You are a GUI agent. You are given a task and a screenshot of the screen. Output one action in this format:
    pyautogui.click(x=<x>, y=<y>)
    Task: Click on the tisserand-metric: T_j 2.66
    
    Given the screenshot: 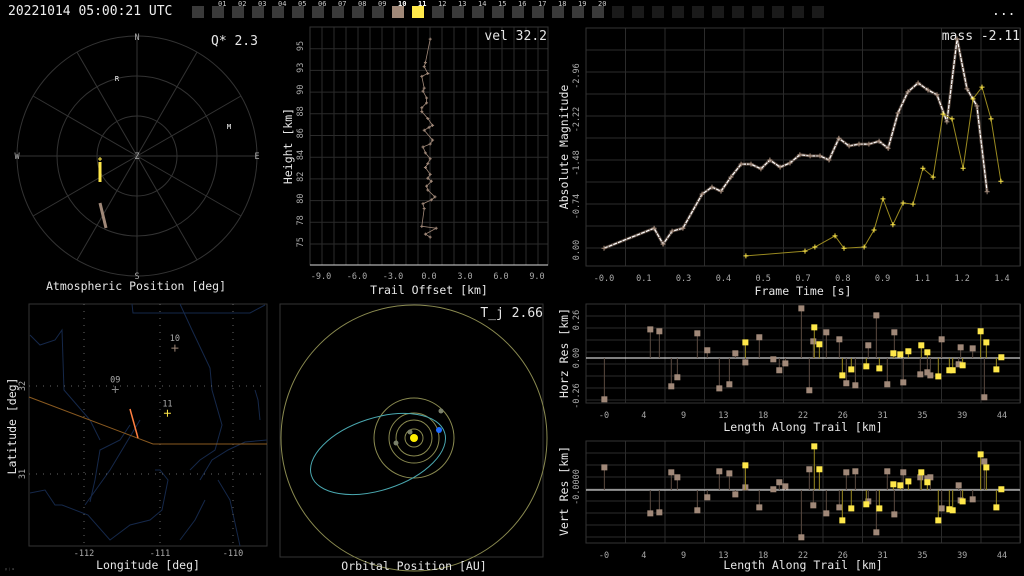 What is the action you would take?
    pyautogui.click(x=511, y=313)
    